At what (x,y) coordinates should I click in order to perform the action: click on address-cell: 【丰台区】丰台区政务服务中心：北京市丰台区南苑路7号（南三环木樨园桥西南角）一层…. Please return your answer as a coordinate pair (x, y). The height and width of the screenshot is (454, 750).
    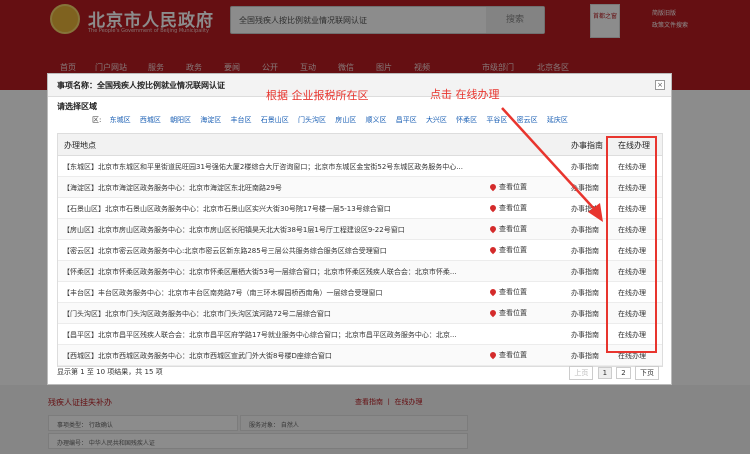
    Looking at the image, I should click on (223, 293).